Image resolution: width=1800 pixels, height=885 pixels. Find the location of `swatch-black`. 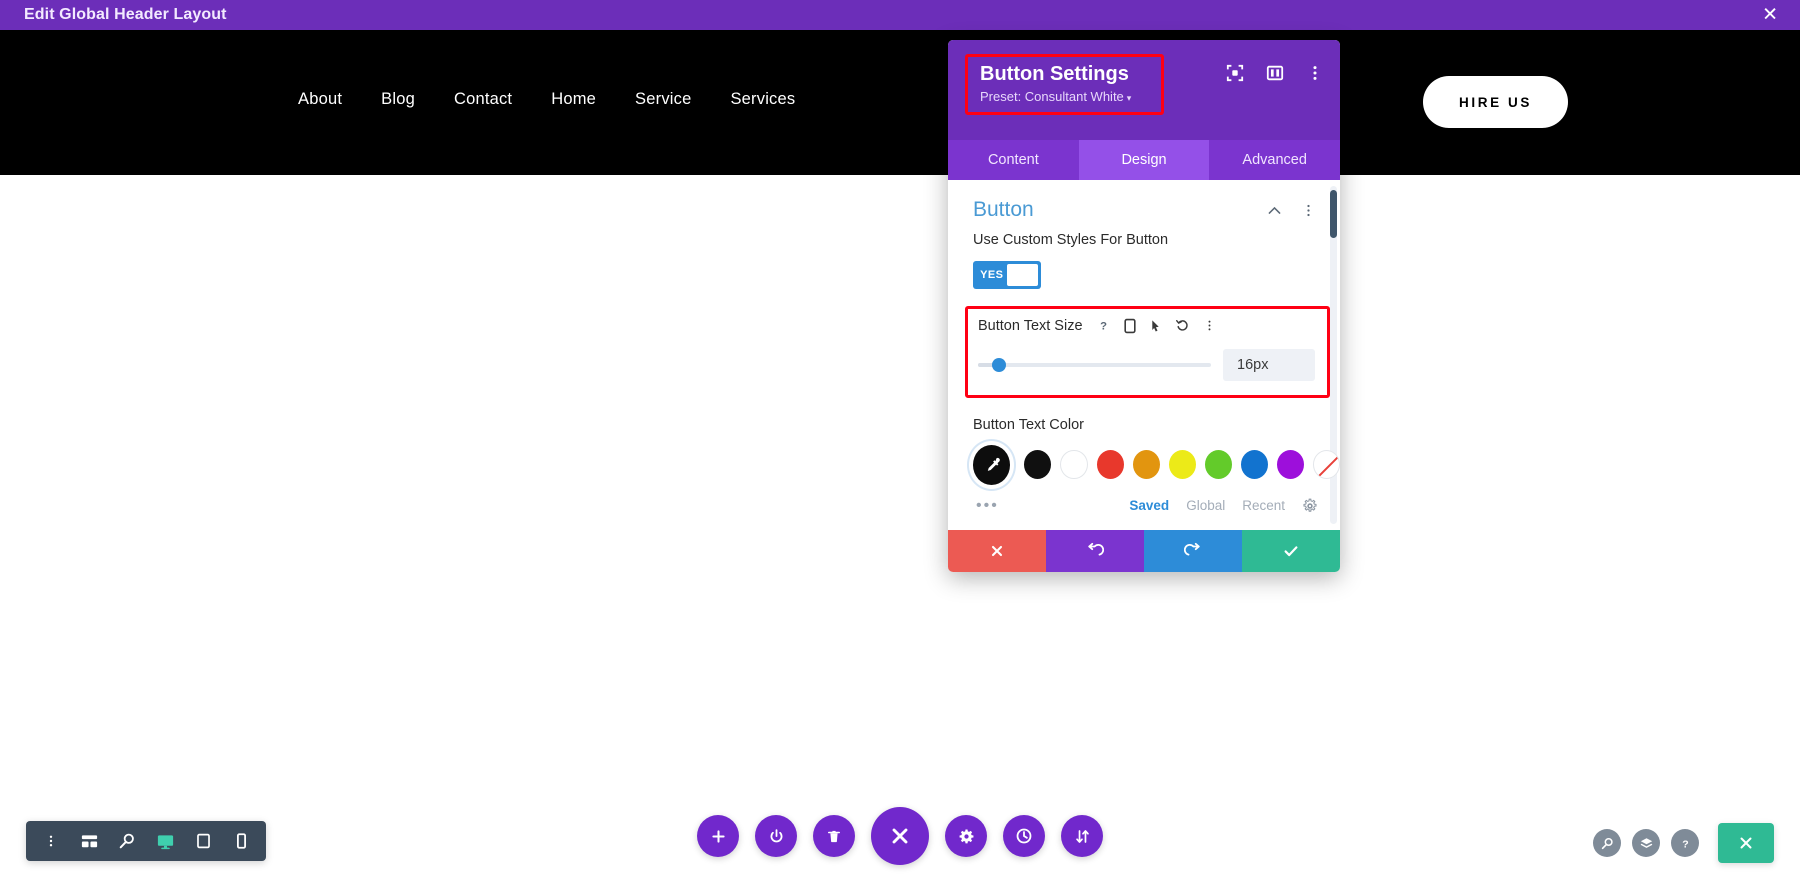

swatch-black is located at coordinates (1038, 465).